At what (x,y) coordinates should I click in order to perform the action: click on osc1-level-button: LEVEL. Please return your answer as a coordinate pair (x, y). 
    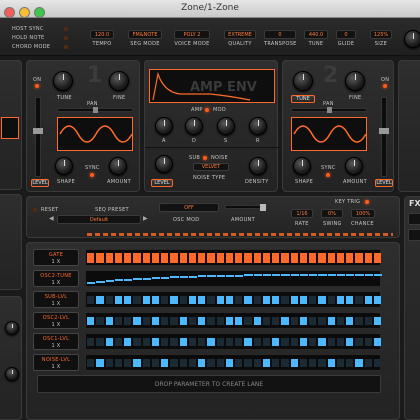
    Looking at the image, I should click on (40, 183).